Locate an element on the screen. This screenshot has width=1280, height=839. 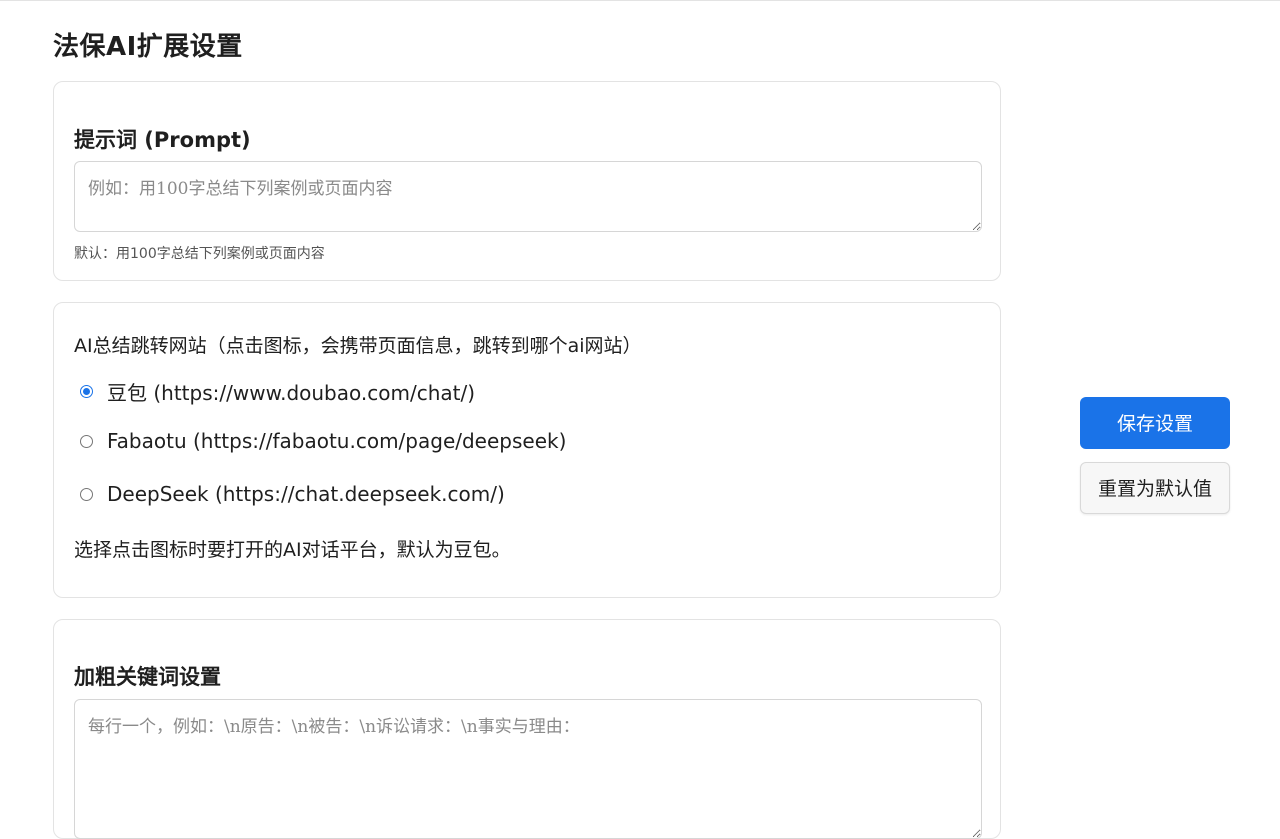
bold-keywords-input is located at coordinates (528, 769).